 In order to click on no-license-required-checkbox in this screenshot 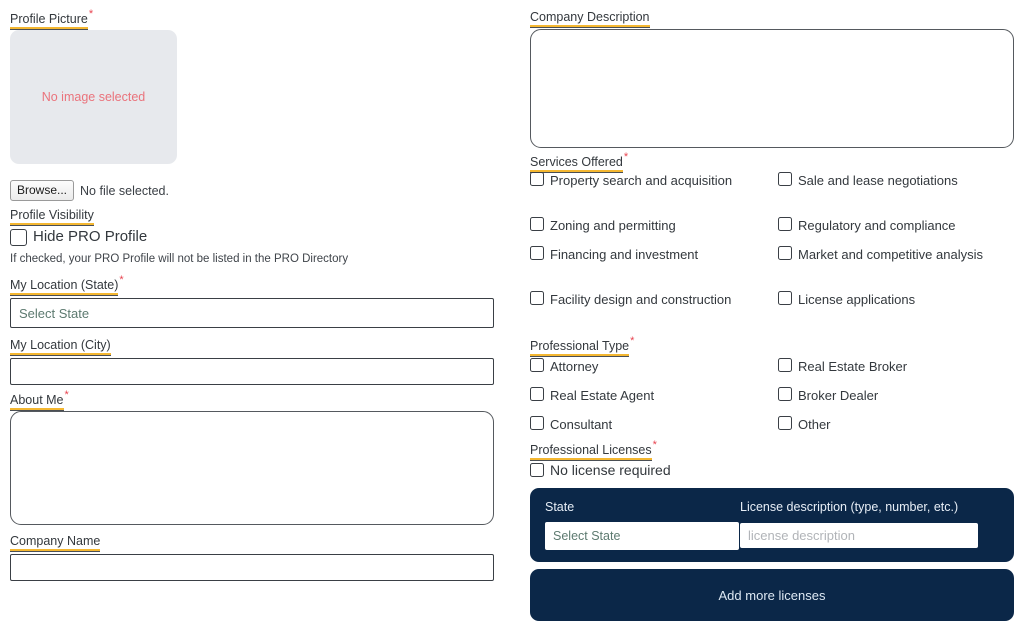, I will do `click(537, 470)`.